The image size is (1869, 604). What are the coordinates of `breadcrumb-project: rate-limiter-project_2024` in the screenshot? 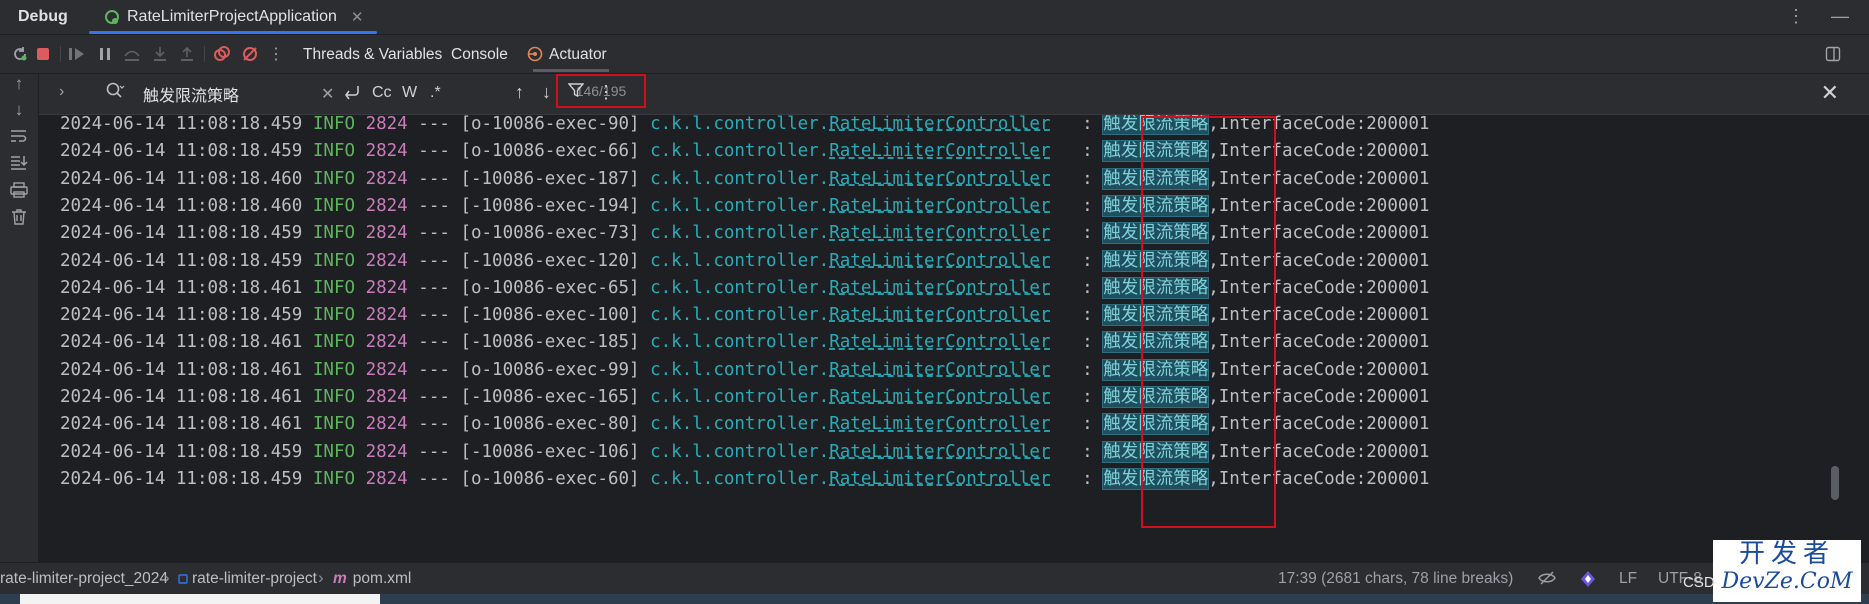 It's located at (84, 579).